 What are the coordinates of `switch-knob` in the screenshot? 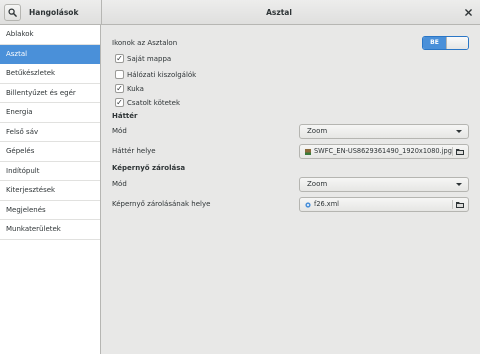 It's located at (457, 43).